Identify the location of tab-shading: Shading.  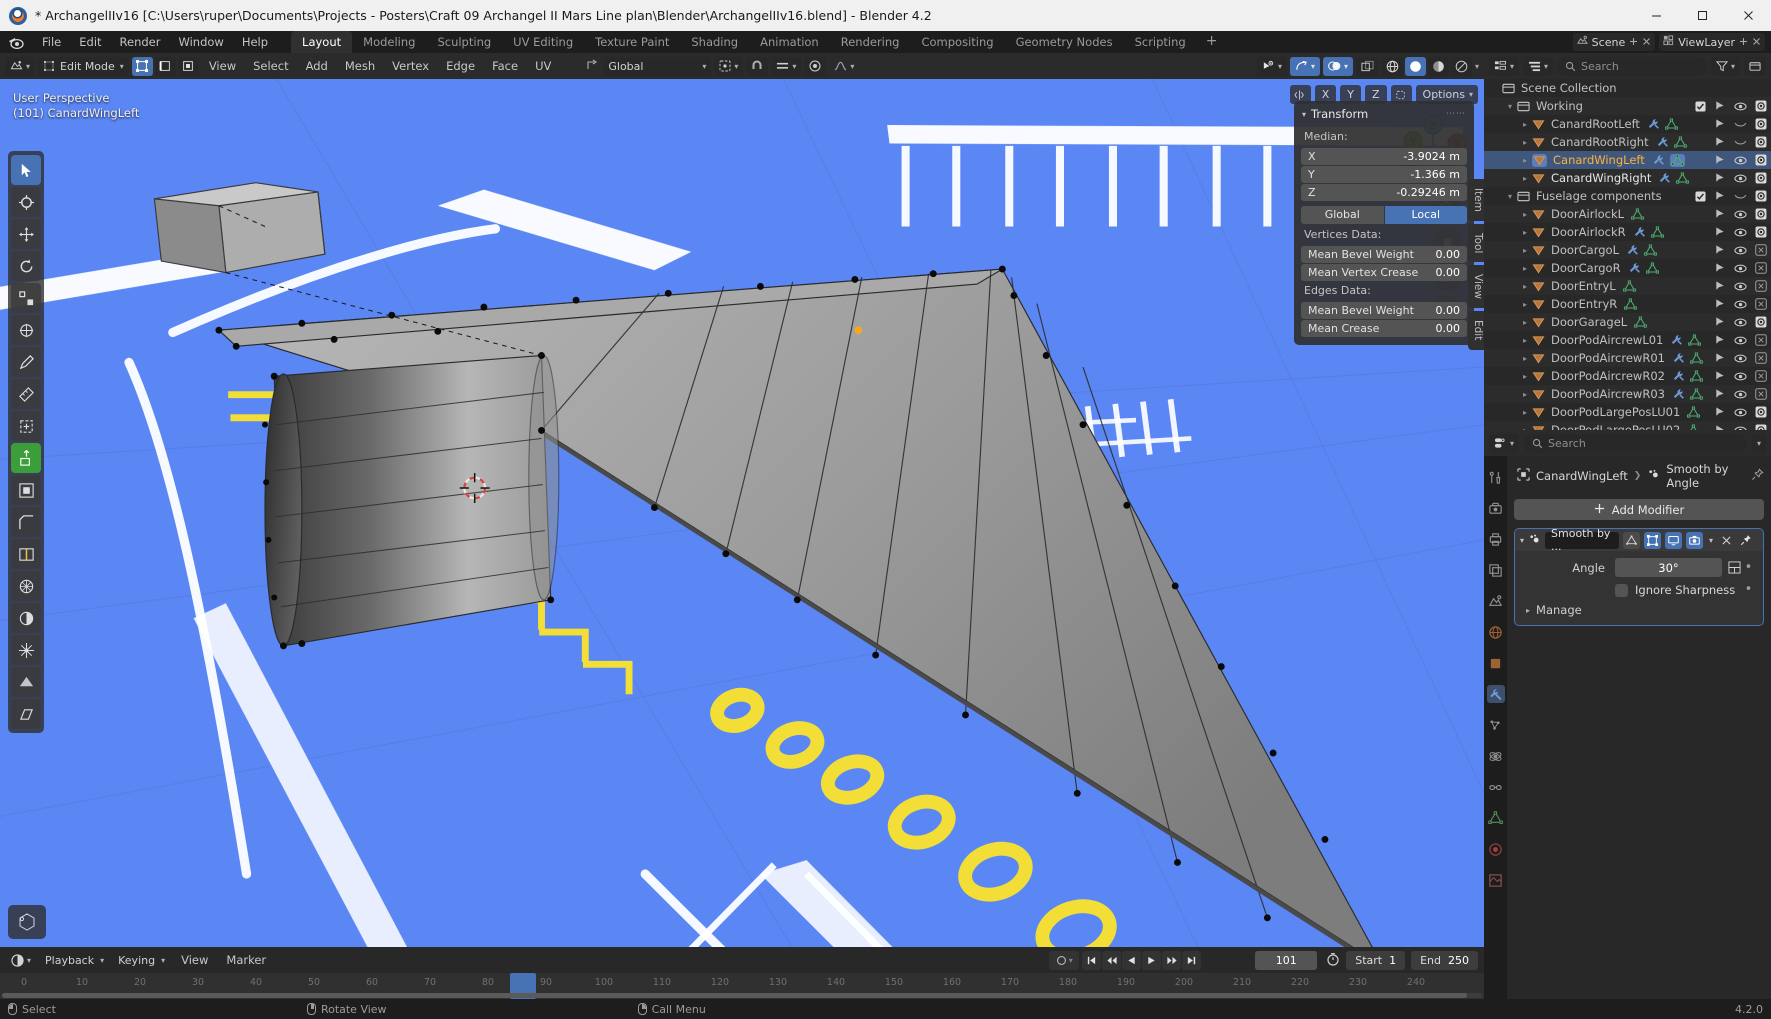
(714, 42).